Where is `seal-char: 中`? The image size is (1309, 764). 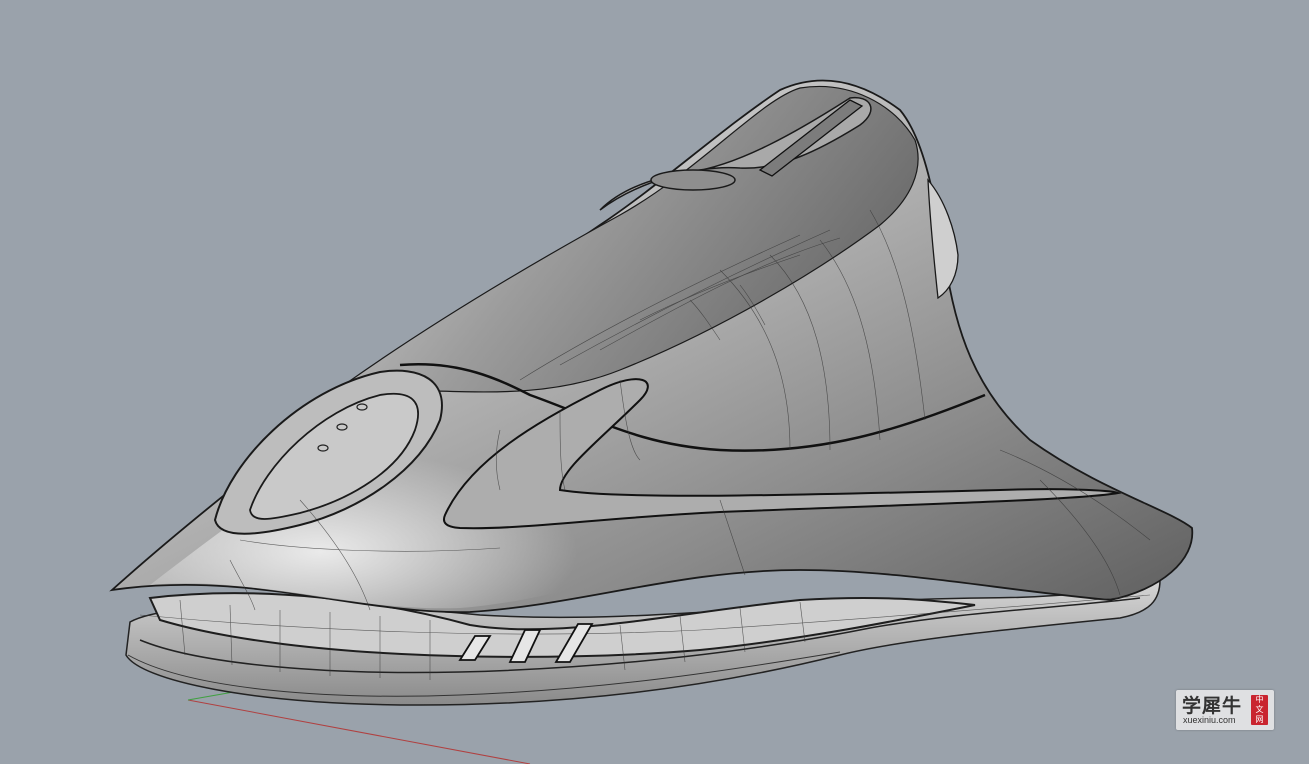 seal-char: 中 is located at coordinates (1259, 699).